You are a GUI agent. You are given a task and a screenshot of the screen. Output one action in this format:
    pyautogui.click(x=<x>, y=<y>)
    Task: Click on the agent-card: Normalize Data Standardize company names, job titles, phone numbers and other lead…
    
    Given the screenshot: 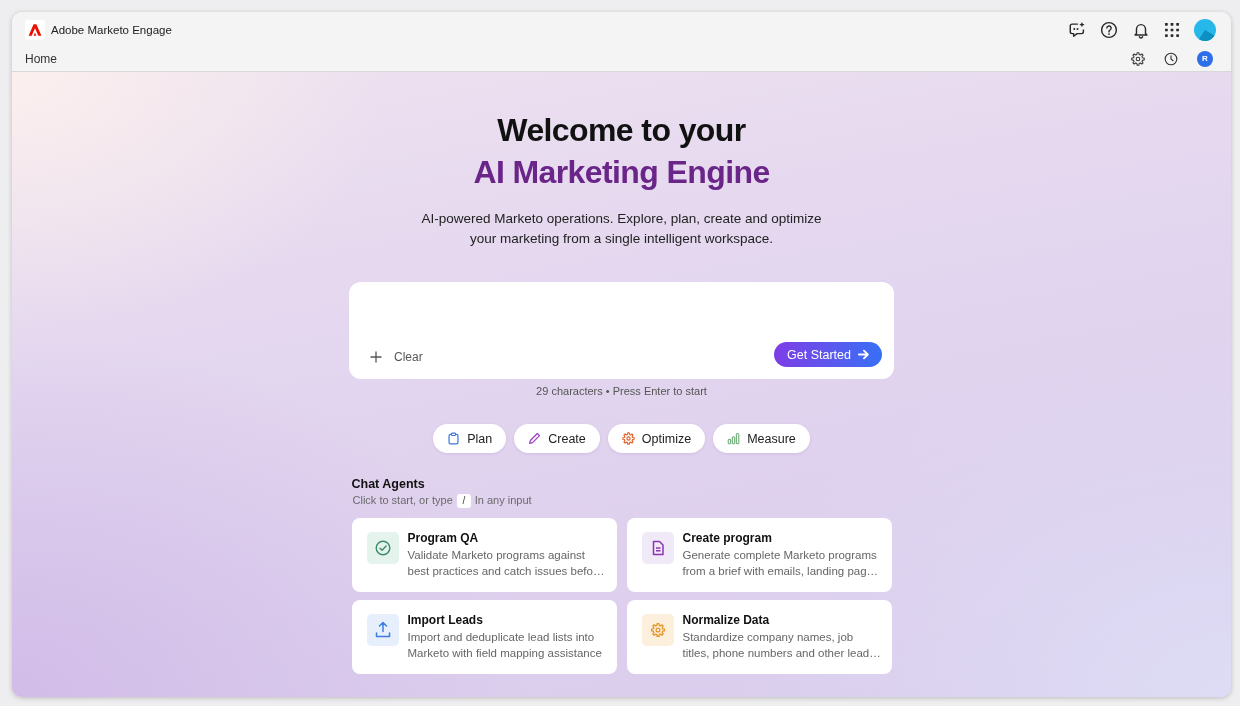 What is the action you would take?
    pyautogui.click(x=759, y=637)
    